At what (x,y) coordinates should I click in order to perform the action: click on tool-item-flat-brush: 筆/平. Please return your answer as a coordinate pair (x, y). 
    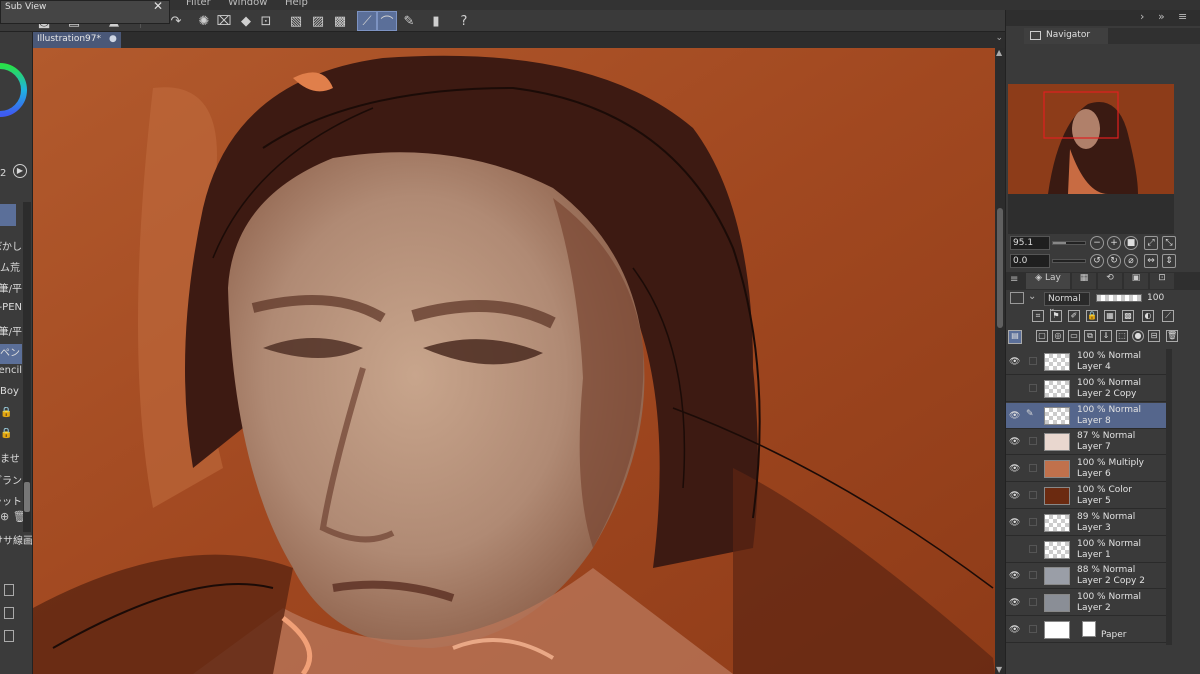
    Looking at the image, I should click on (11, 290).